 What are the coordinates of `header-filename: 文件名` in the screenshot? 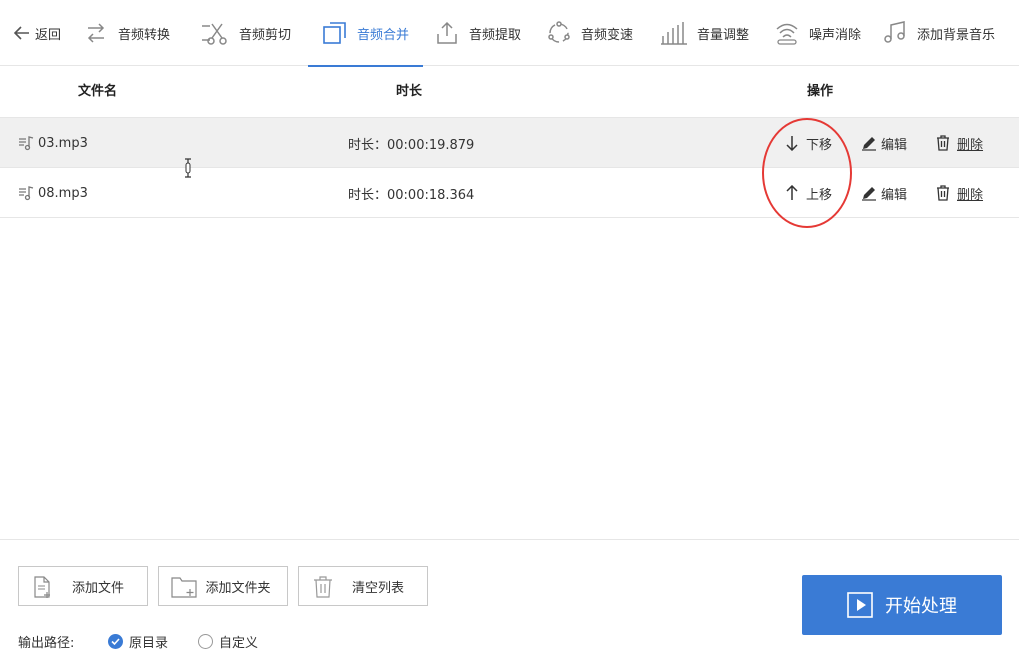 It's located at (98, 91).